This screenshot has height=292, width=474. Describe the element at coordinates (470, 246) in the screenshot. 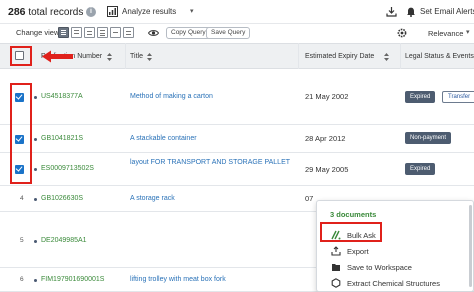

I see `popup-scrollbar` at that location.